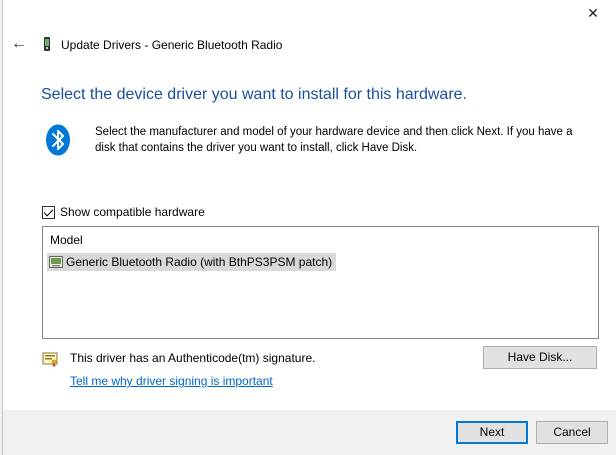  I want to click on back-arrow-icon: ←, so click(19, 44).